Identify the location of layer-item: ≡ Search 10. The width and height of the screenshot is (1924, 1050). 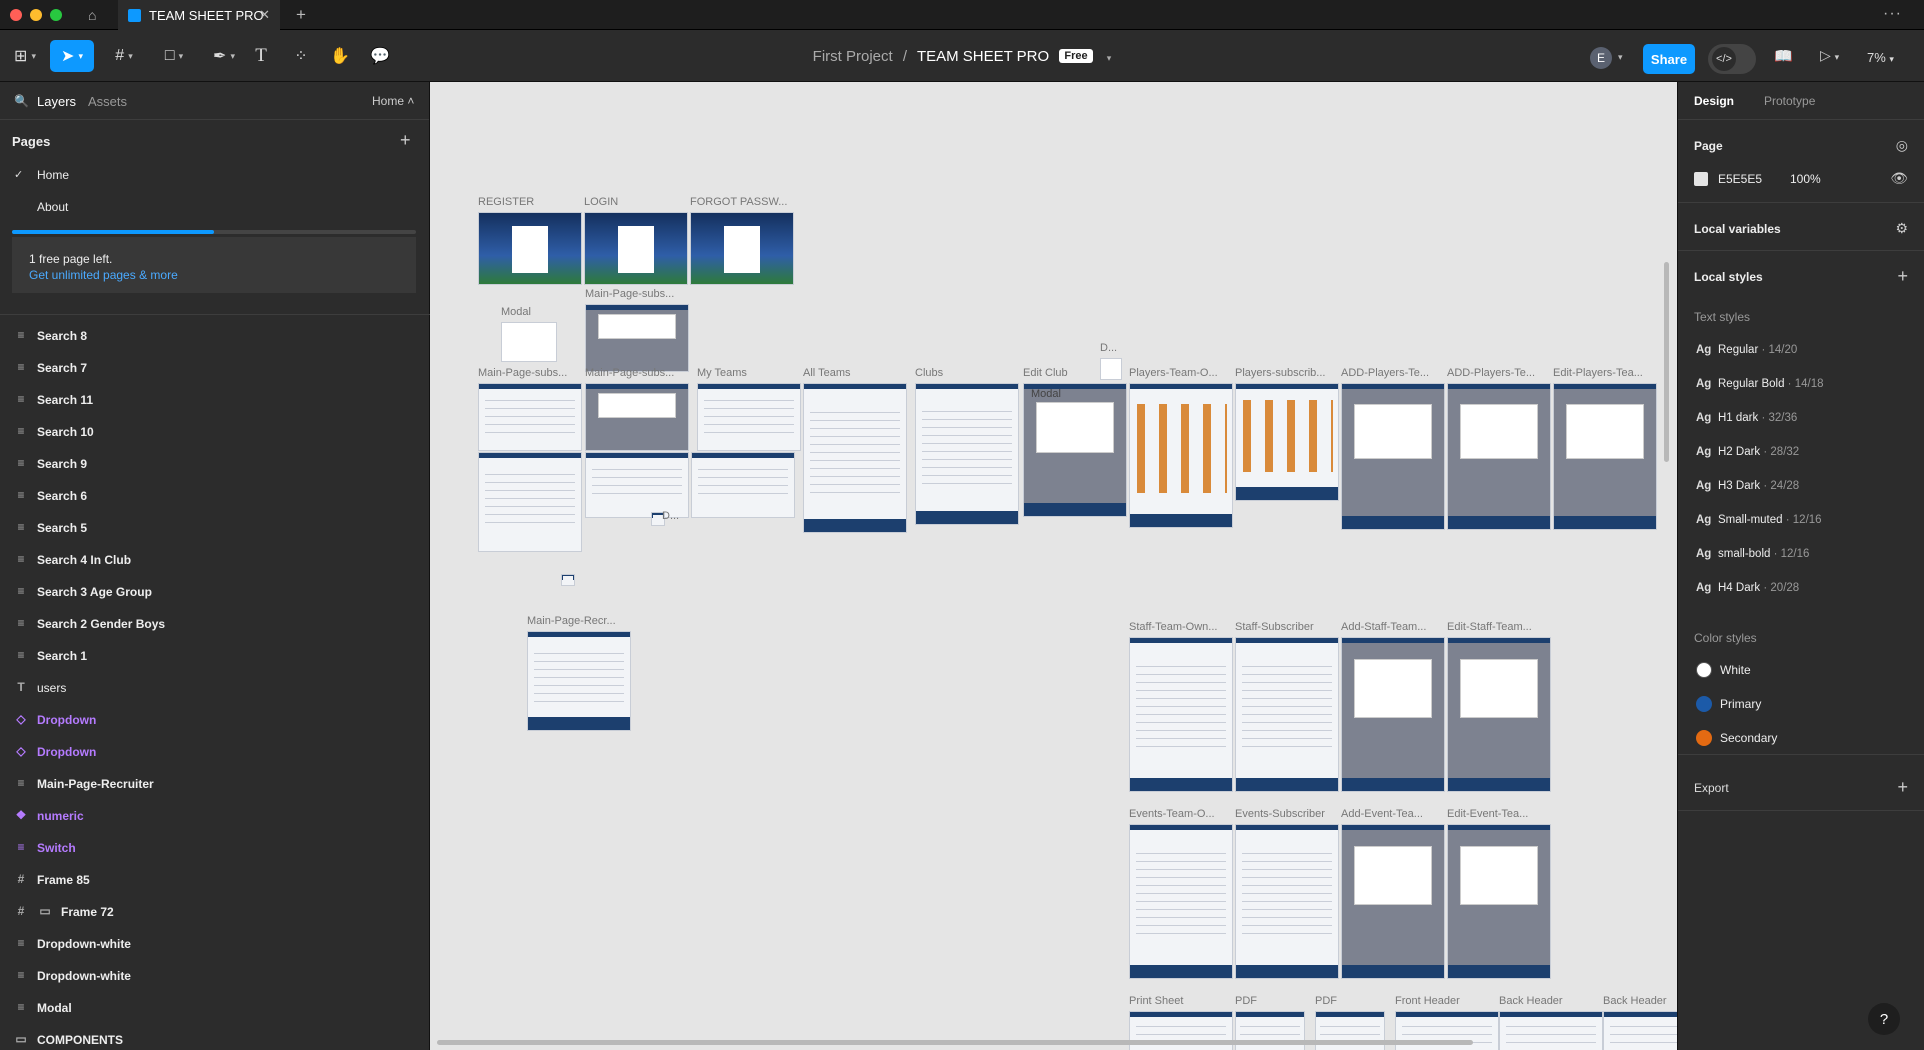
(215, 431).